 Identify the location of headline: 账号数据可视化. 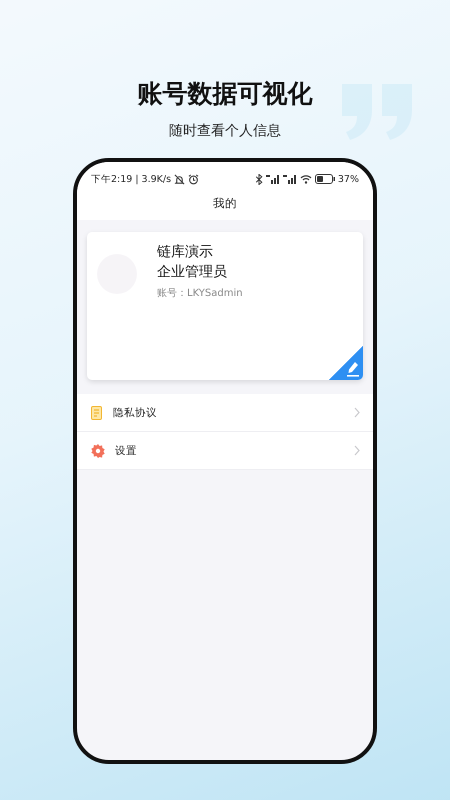
(225, 94).